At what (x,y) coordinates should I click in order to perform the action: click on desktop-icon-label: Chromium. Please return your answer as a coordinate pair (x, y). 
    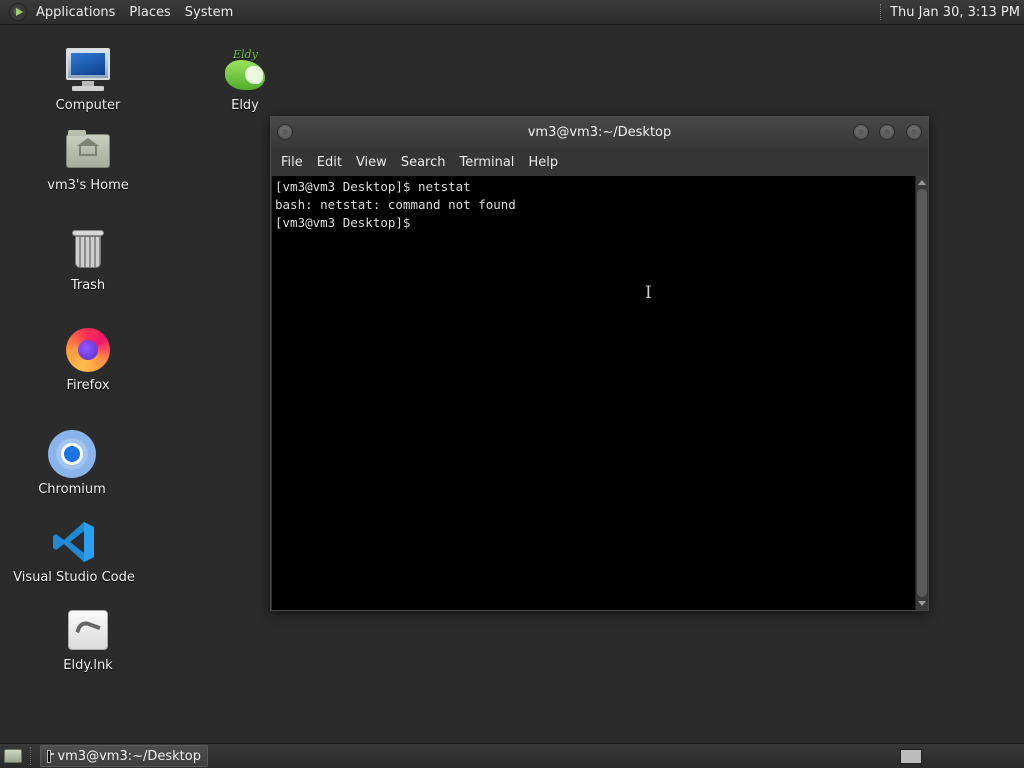
    Looking at the image, I should click on (72, 489).